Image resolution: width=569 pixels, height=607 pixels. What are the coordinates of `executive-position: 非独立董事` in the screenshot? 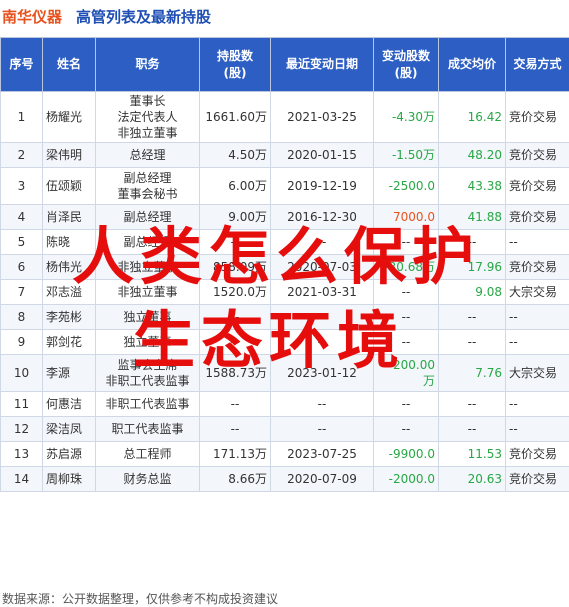 It's located at (148, 267).